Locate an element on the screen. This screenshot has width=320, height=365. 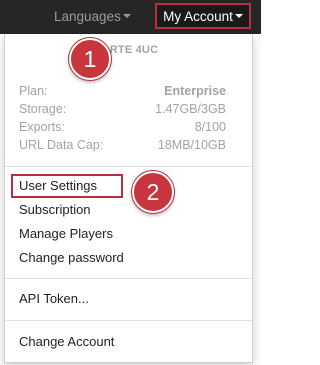
languages-dropdown-button: Languages is located at coordinates (92, 16).